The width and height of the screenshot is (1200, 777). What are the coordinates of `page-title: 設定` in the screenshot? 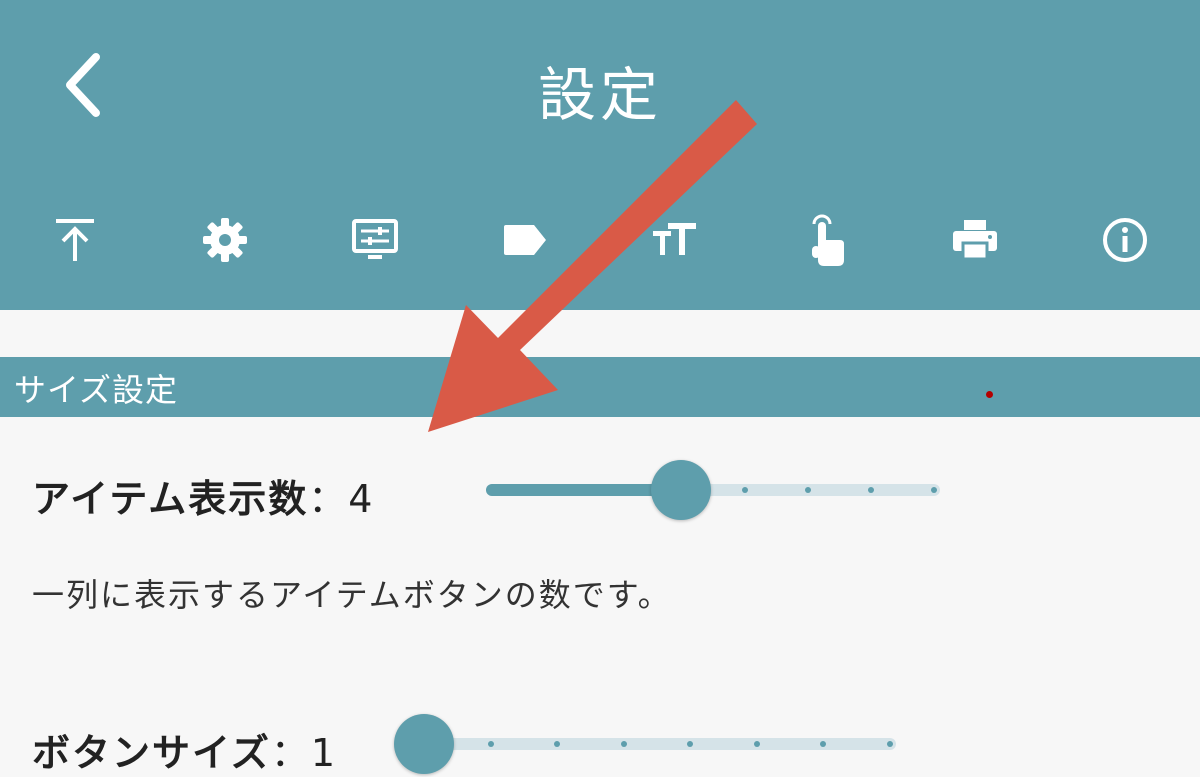 It's located at (599, 95).